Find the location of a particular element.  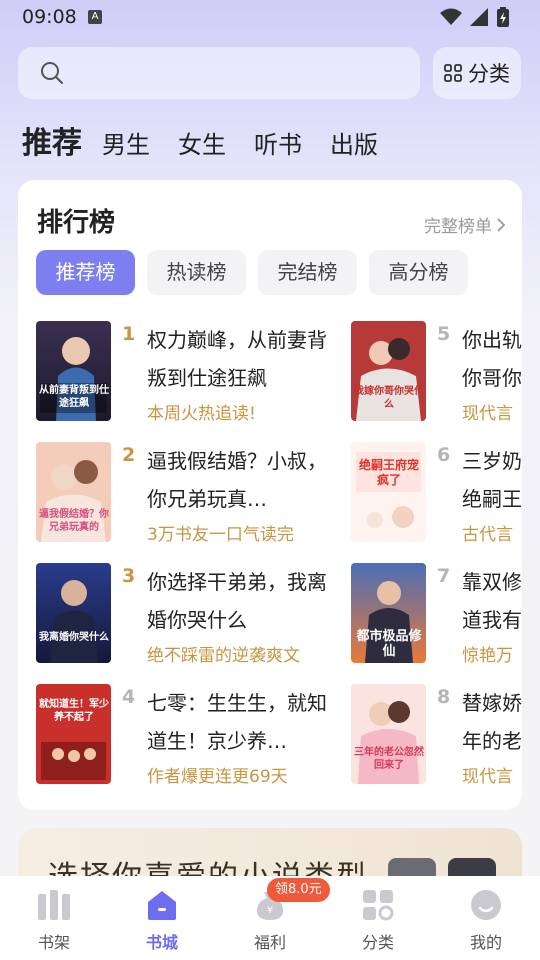

book-item-6: 绝嗣王府宠疯了 6 三岁奶绝嗣王 古代言 is located at coordinates (436, 493).